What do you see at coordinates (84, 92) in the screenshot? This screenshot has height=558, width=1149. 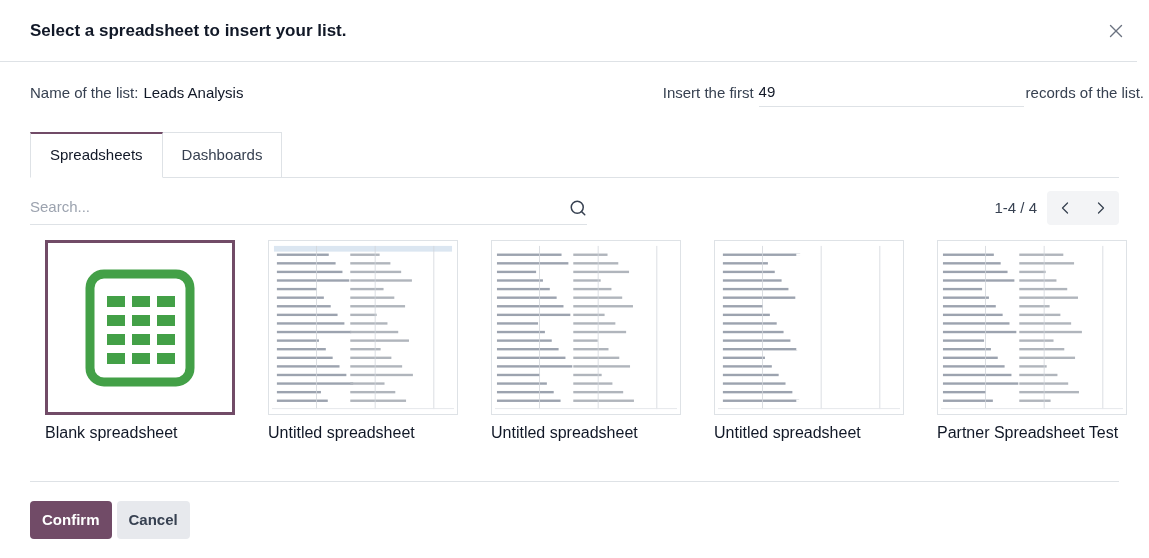 I see `list-name-label: Name of the list:` at bounding box center [84, 92].